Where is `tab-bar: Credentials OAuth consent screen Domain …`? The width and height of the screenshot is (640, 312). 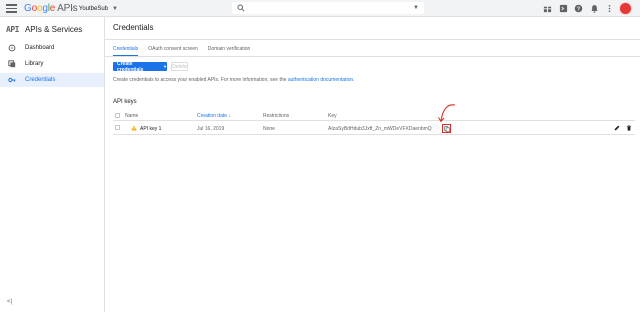 tab-bar: Credentials OAuth consent screen Domain … is located at coordinates (186, 50).